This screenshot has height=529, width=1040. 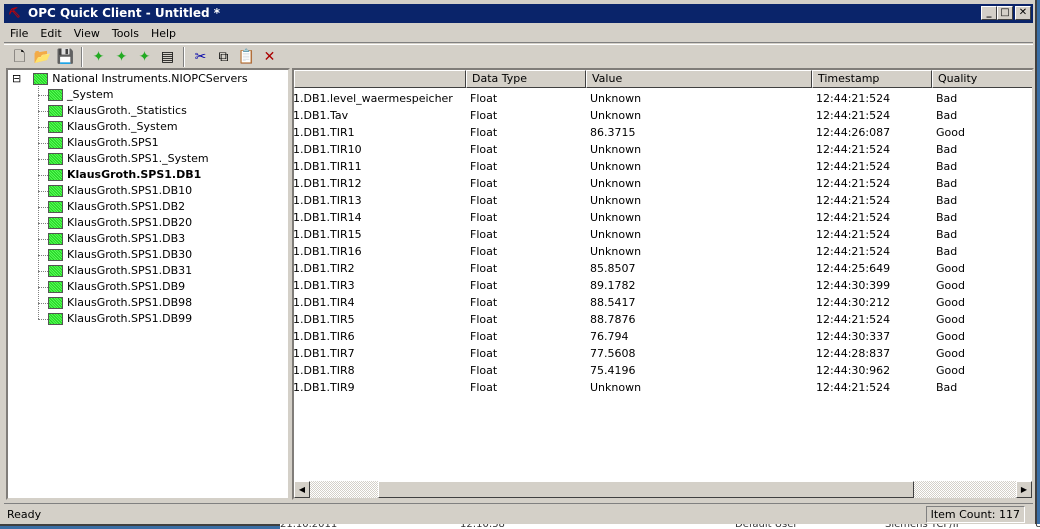 What do you see at coordinates (662, 387) in the screenshot?
I see `table-row: 1.DB1.TIR9 Float Unknown 12:44:21:524 Bad` at bounding box center [662, 387].